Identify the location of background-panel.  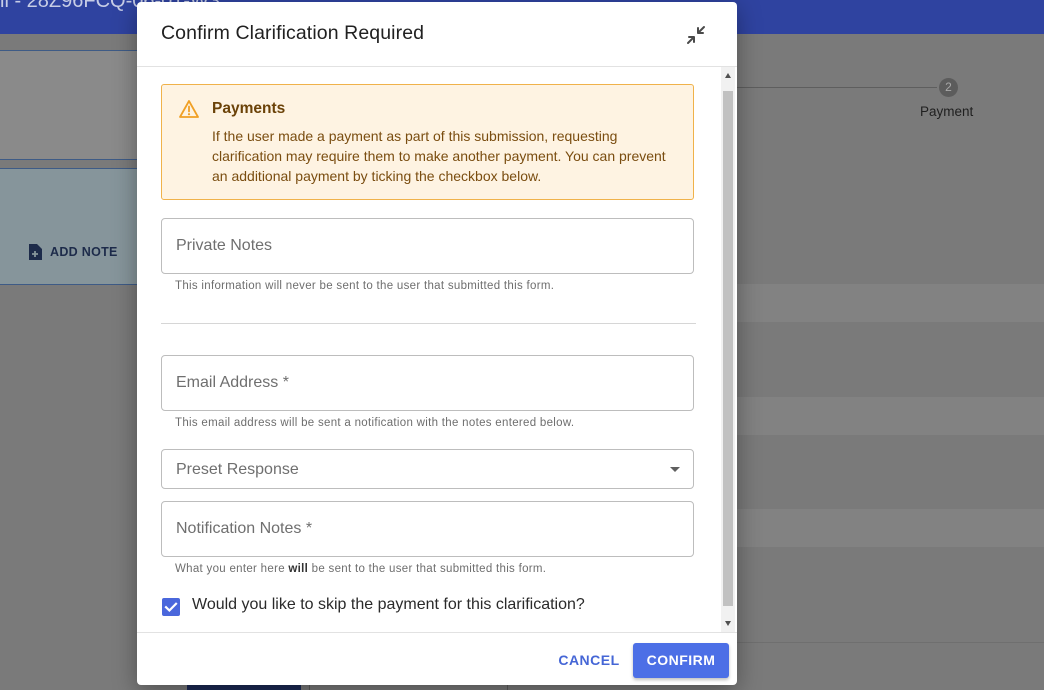
(68, 105).